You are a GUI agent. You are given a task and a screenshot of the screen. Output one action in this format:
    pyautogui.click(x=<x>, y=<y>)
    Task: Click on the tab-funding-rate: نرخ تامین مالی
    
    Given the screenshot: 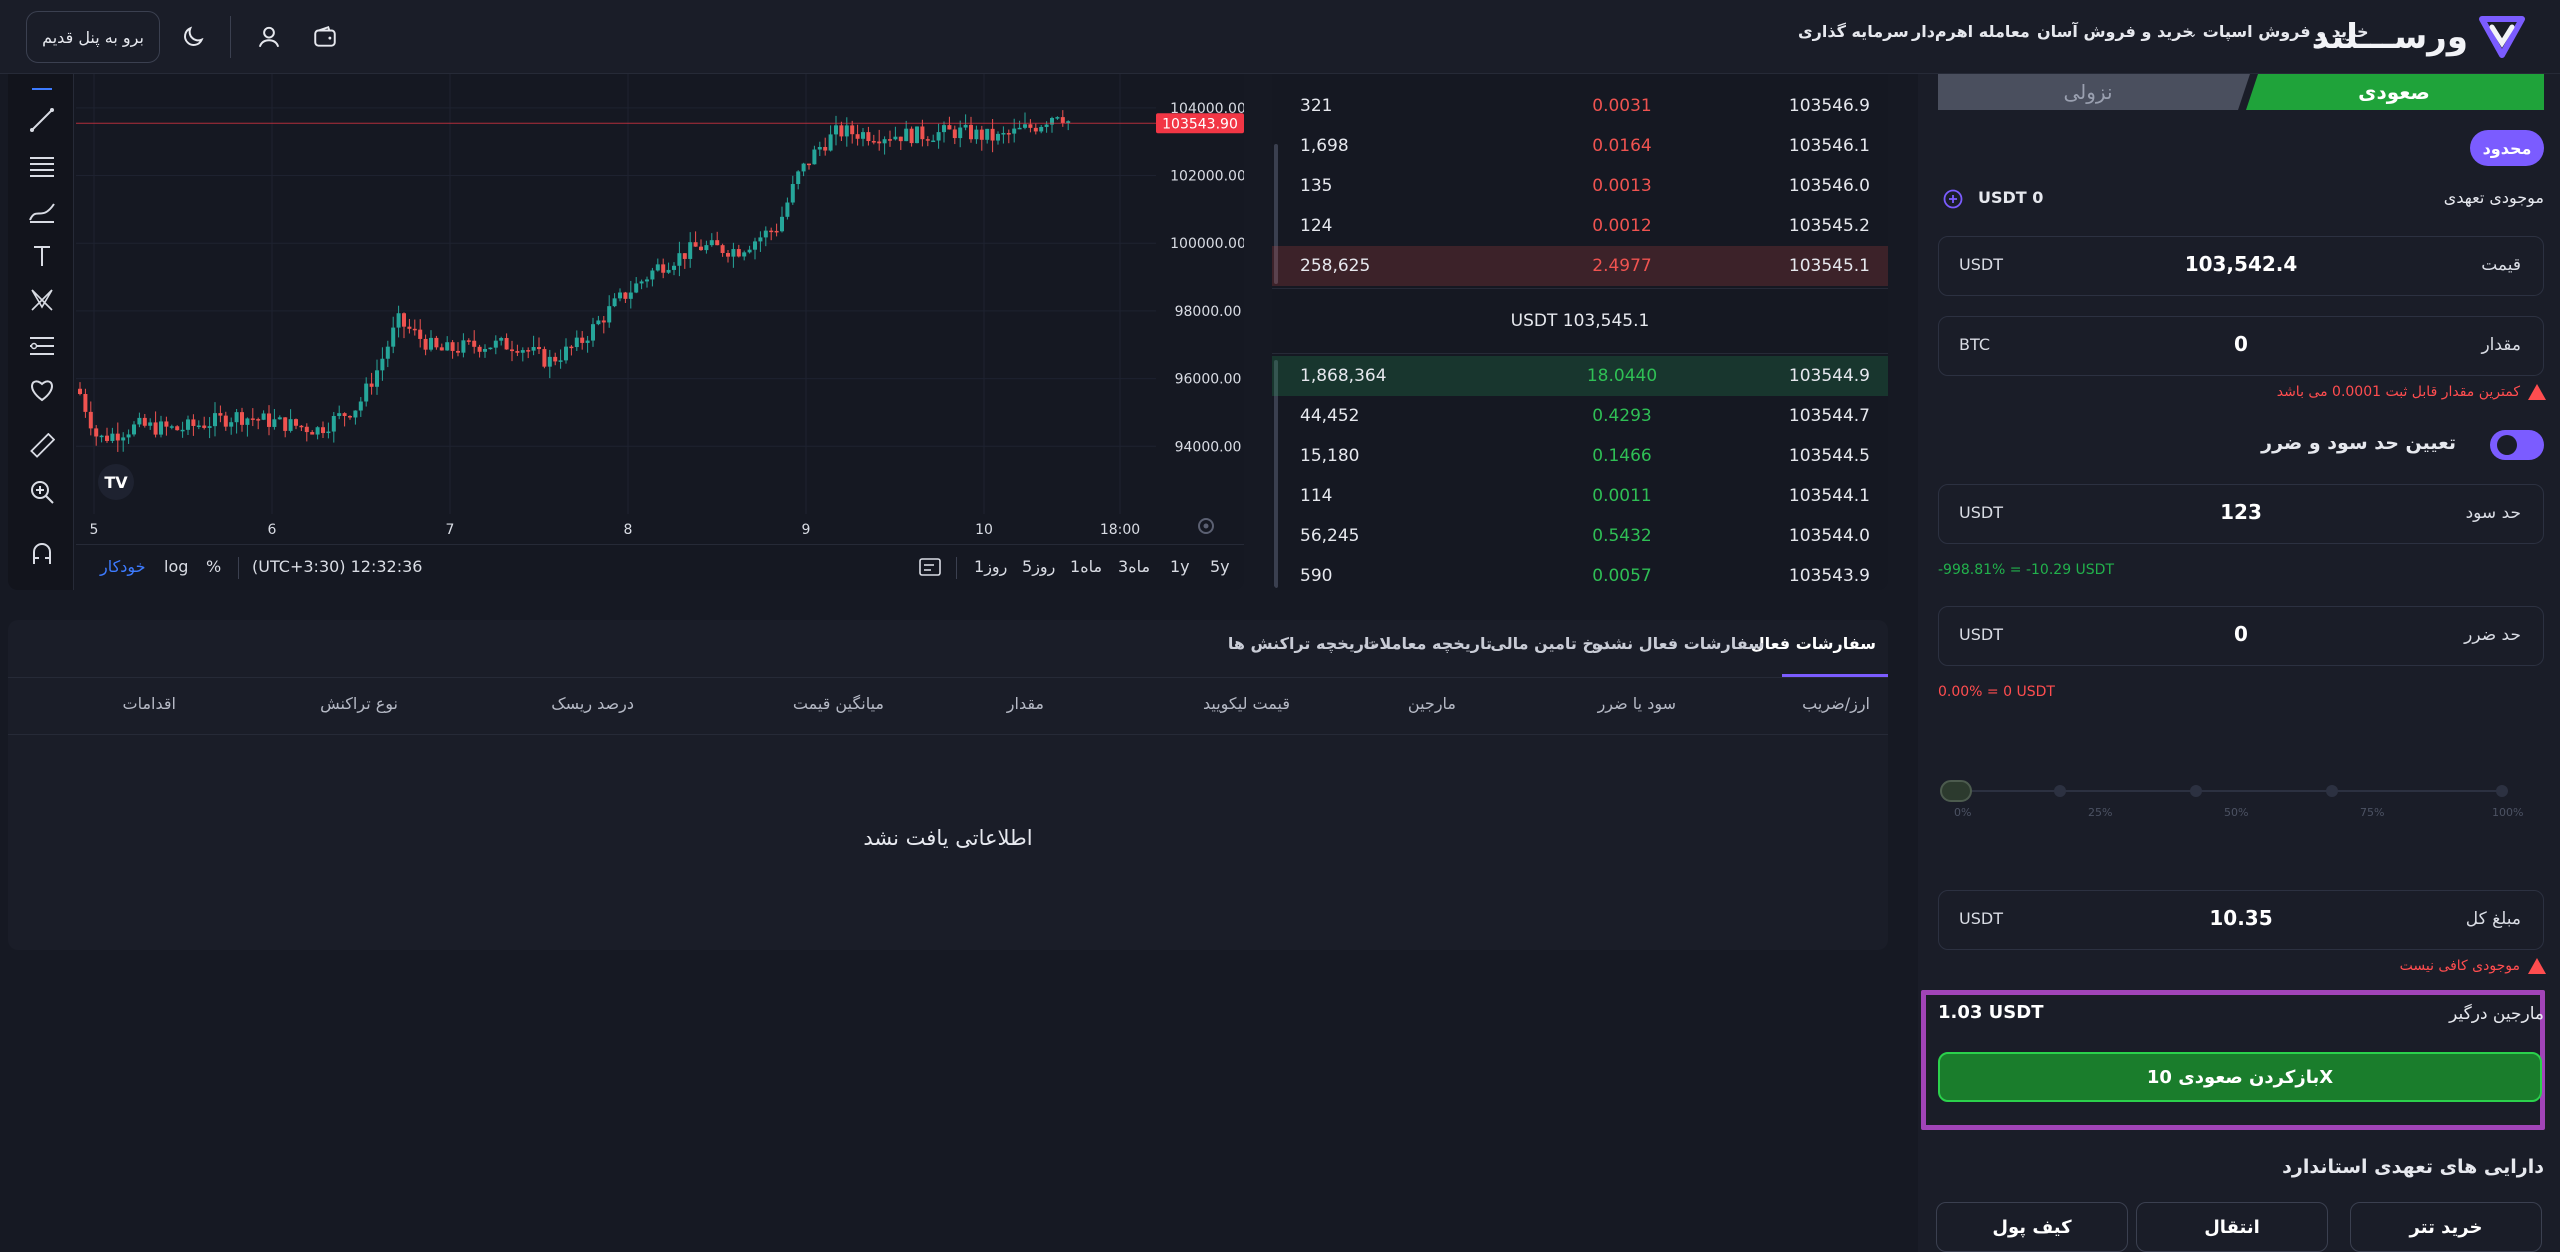 What is the action you would take?
    pyautogui.click(x=1550, y=643)
    